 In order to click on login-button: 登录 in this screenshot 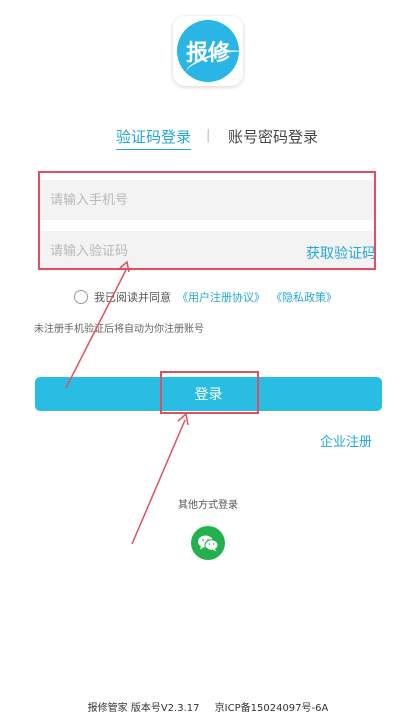, I will do `click(208, 394)`.